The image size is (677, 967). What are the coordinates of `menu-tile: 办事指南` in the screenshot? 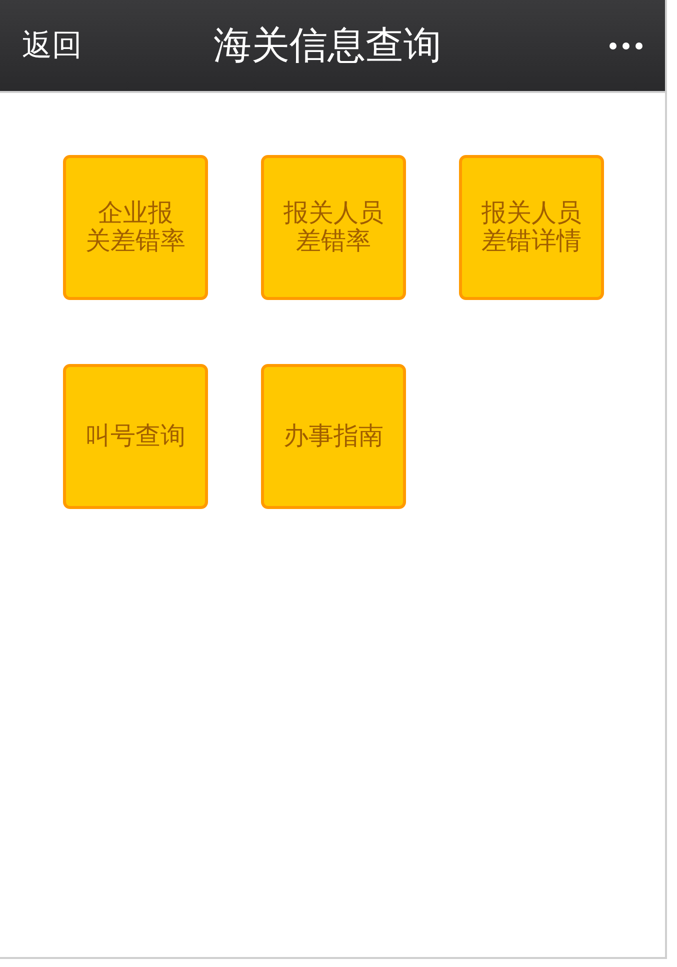 It's located at (333, 436).